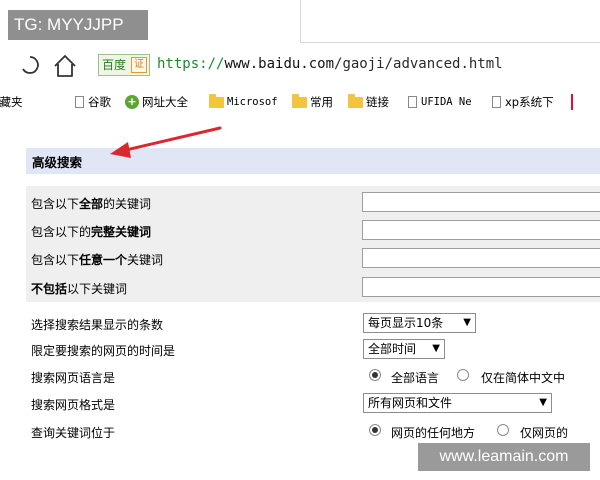  Describe the element at coordinates (375, 430) in the screenshot. I see `position-anywhere-radio` at that location.